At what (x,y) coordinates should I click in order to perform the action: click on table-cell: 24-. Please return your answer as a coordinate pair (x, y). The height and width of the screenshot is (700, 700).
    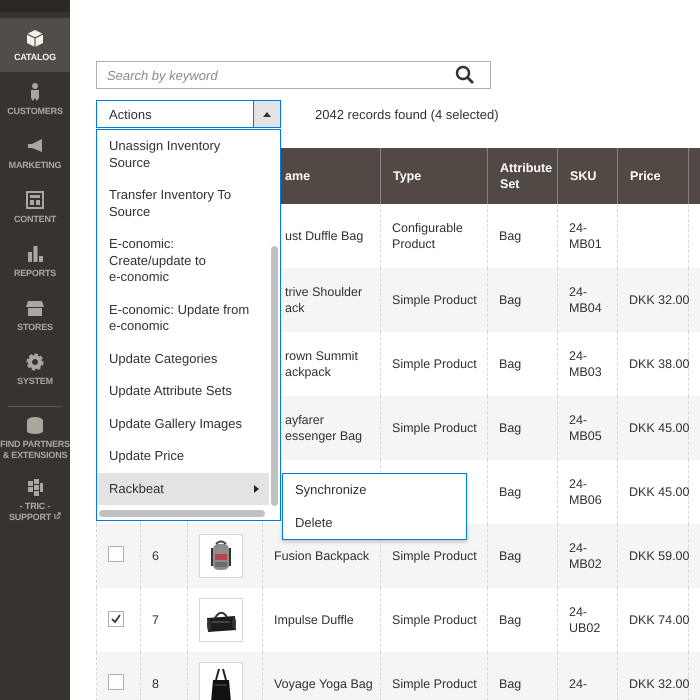
    Looking at the image, I should click on (578, 684).